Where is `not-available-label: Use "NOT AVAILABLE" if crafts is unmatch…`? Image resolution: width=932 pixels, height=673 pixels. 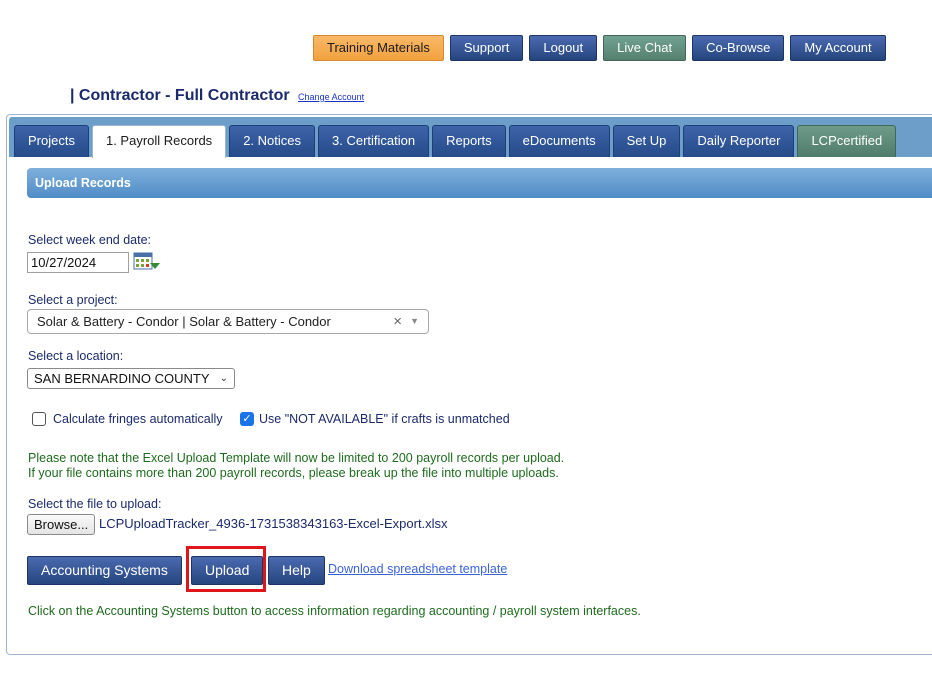
not-available-label: Use "NOT AVAILABLE" if crafts is unmatch… is located at coordinates (384, 419).